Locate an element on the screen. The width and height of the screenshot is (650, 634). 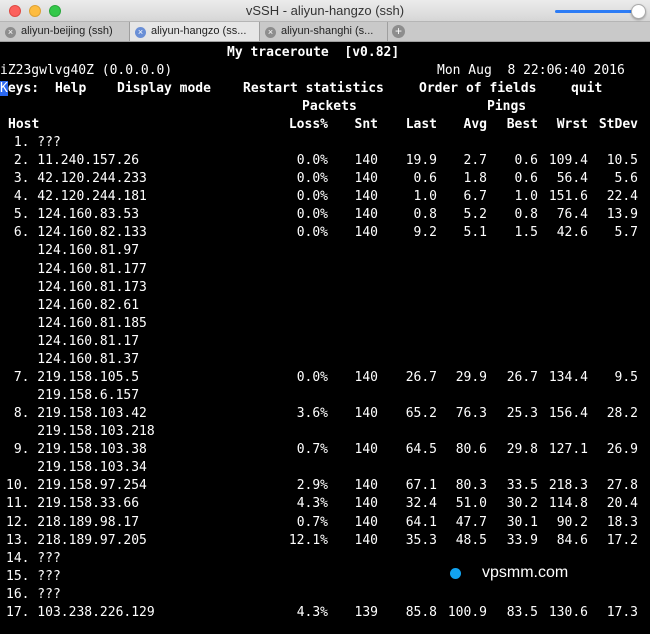
hop-avg: 51.0 is located at coordinates (471, 504).